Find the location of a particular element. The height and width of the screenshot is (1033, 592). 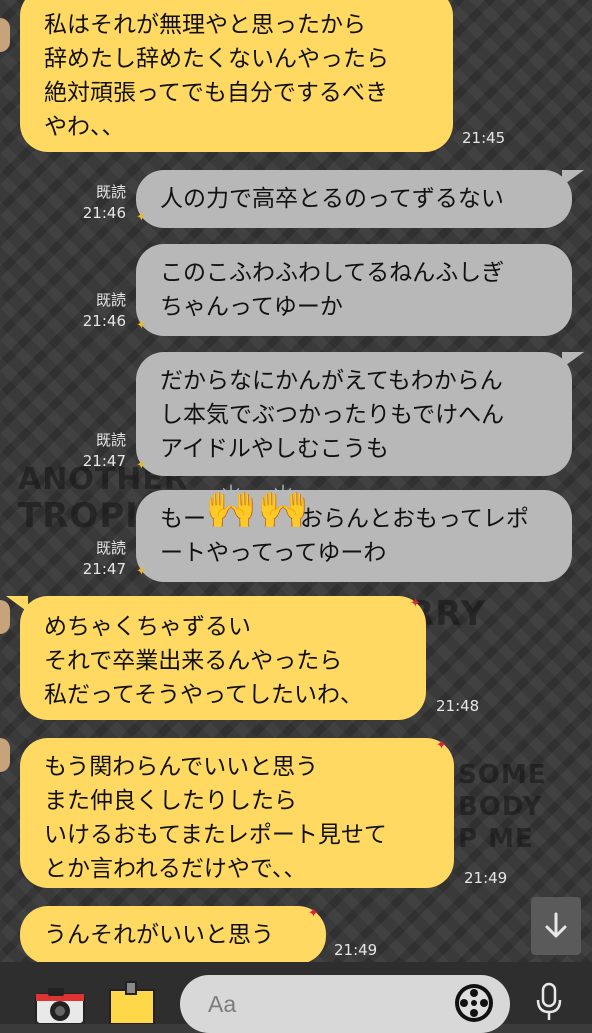

microphone-icon is located at coordinates (549, 1001).